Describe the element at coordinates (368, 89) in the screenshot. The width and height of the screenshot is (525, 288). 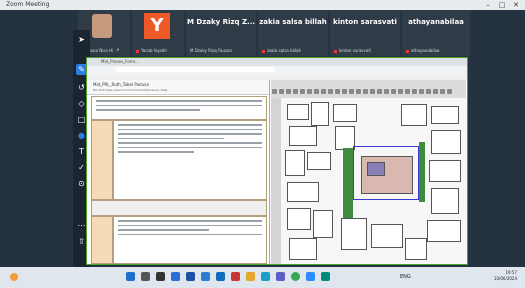
I see `sketchup-toolbar` at that location.